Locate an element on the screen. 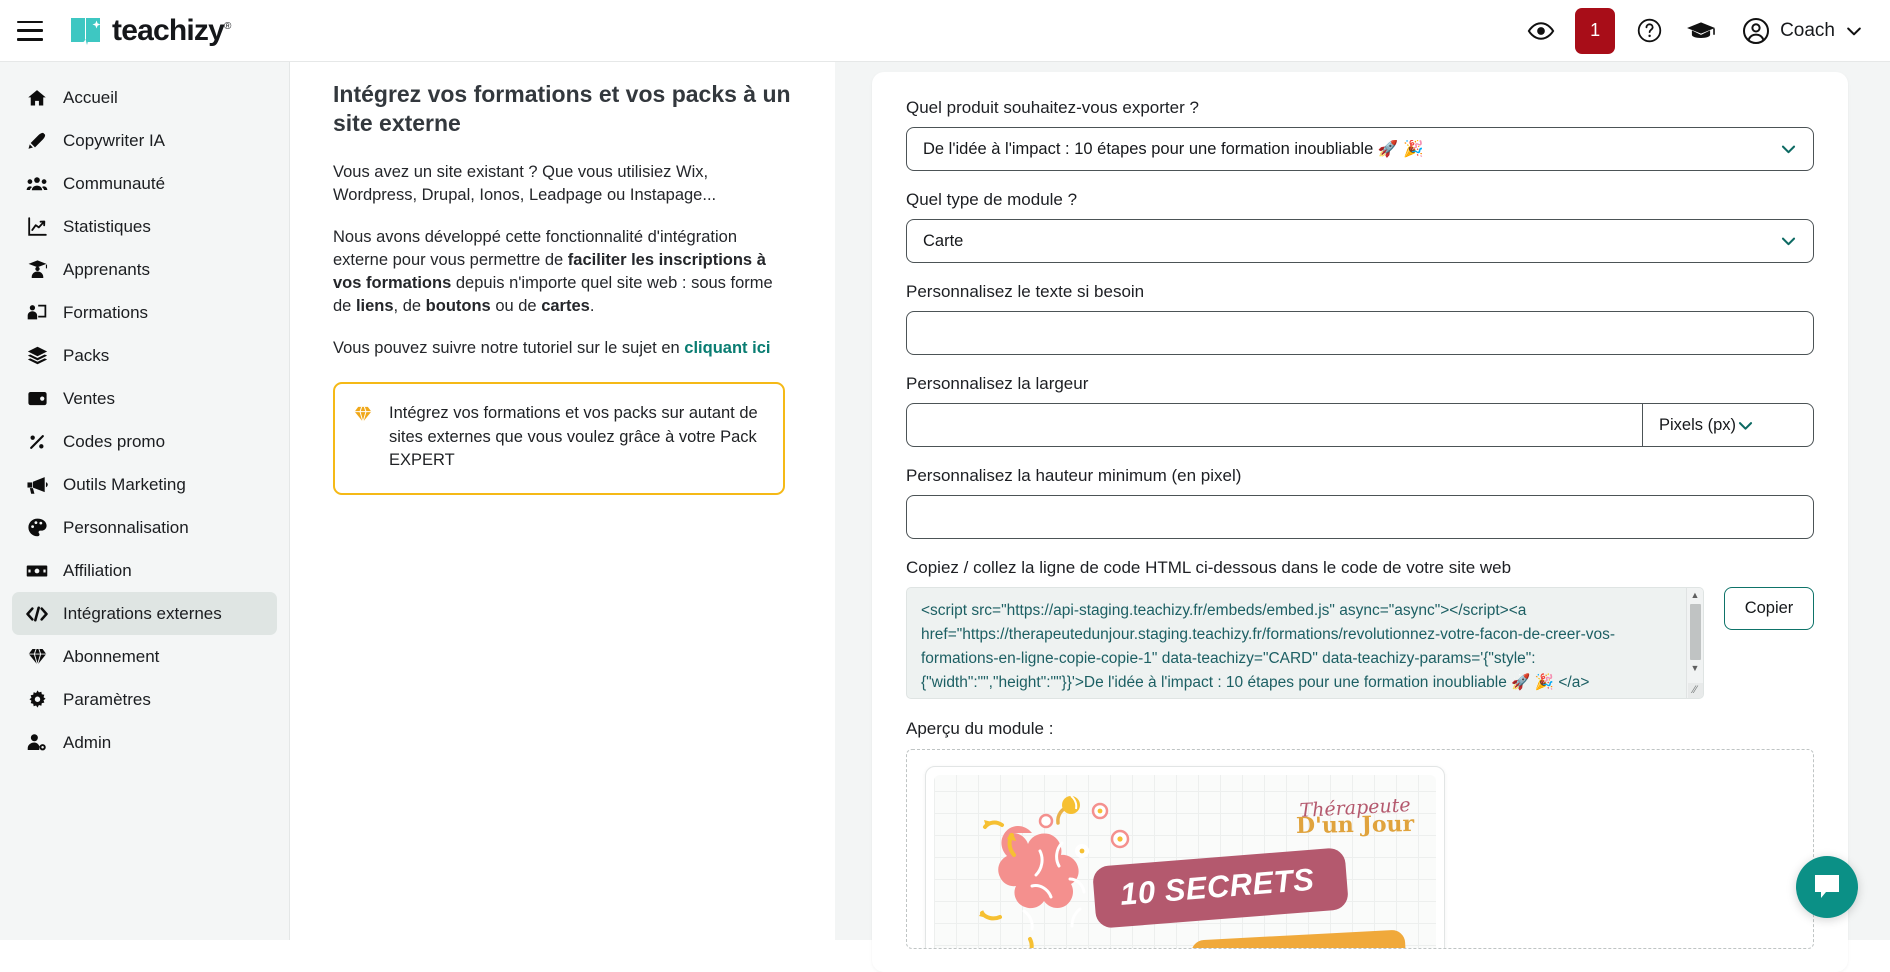 Image resolution: width=1890 pixels, height=972 pixels. question-circle-icon is located at coordinates (1649, 31).